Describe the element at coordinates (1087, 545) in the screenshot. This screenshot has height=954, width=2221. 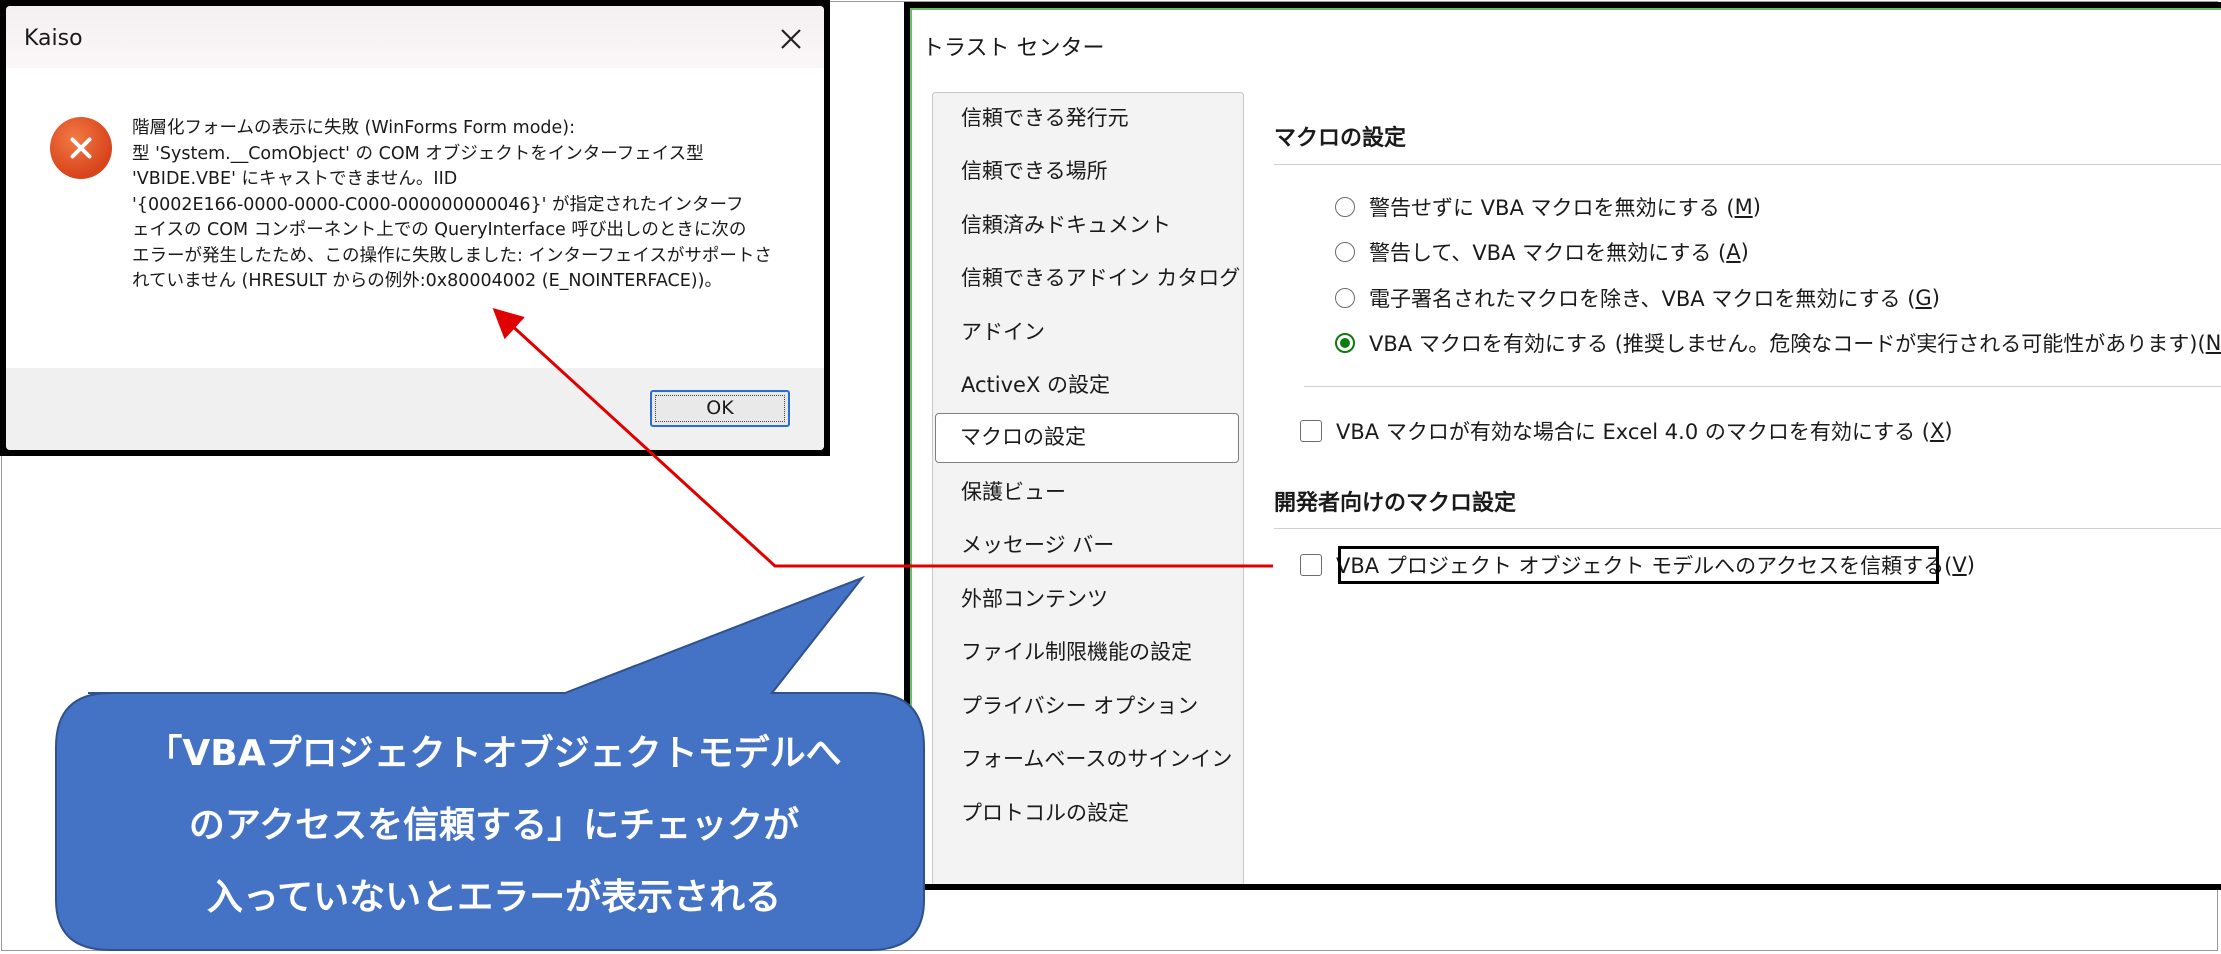
I see `nav-item-message-bar: メッセージ バー` at that location.